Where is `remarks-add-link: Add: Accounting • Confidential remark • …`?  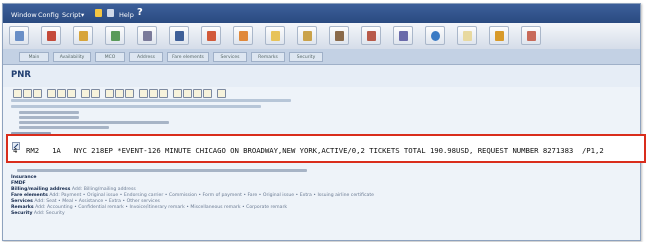 remarks-add-link: Add: Accounting • Confidential remark • … is located at coordinates (161, 207).